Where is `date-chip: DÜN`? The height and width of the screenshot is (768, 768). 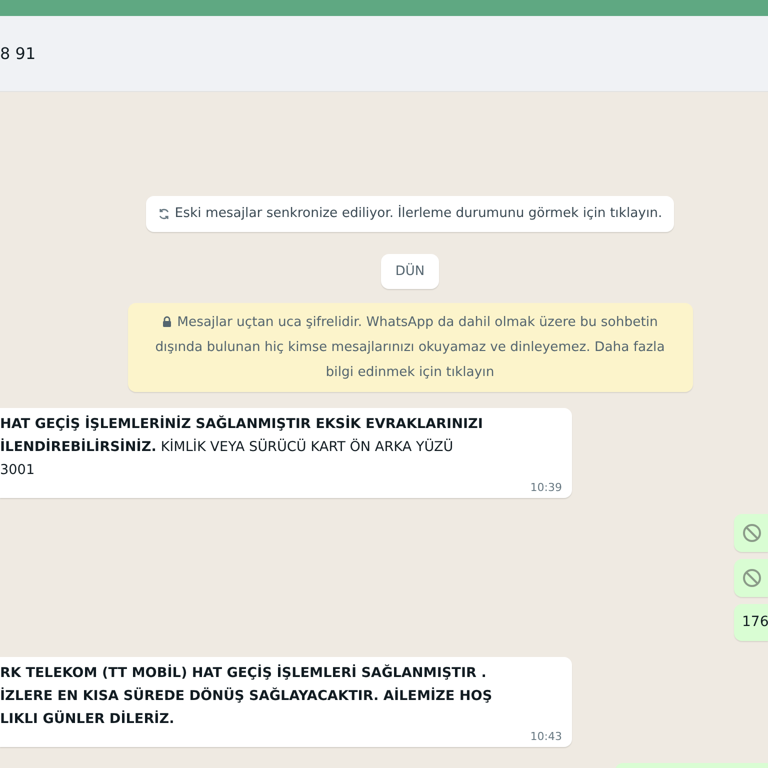
date-chip: DÜN is located at coordinates (410, 272).